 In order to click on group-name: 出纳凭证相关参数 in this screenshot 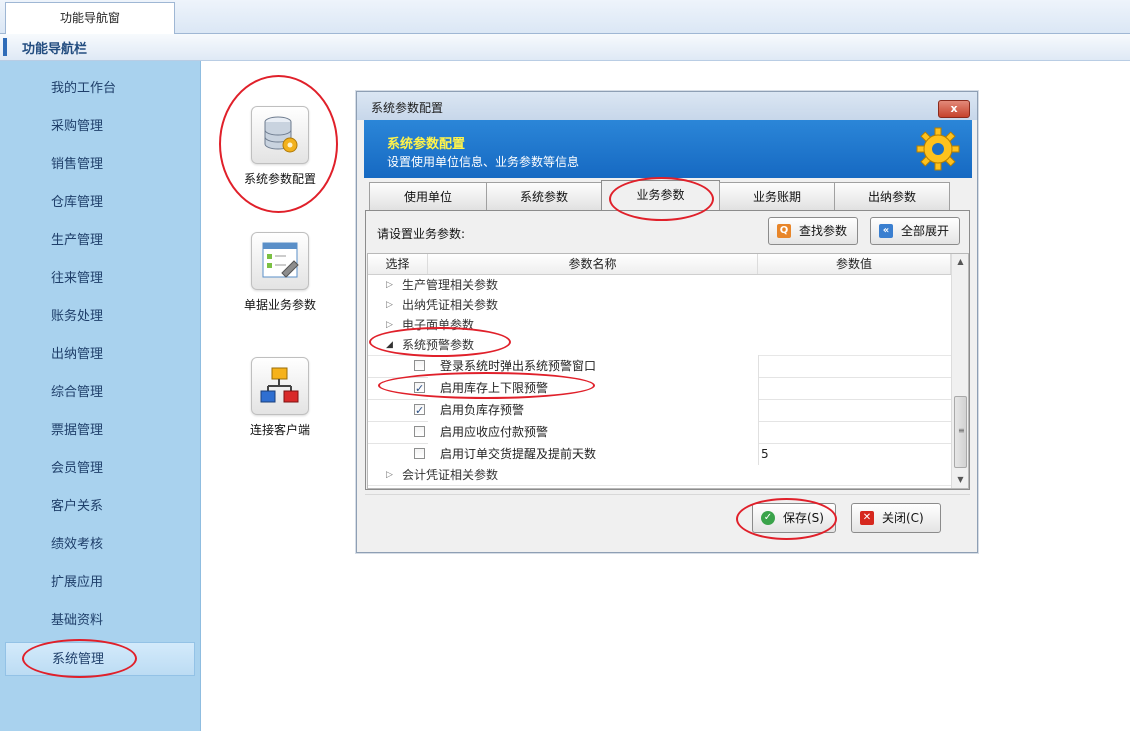, I will do `click(450, 305)`.